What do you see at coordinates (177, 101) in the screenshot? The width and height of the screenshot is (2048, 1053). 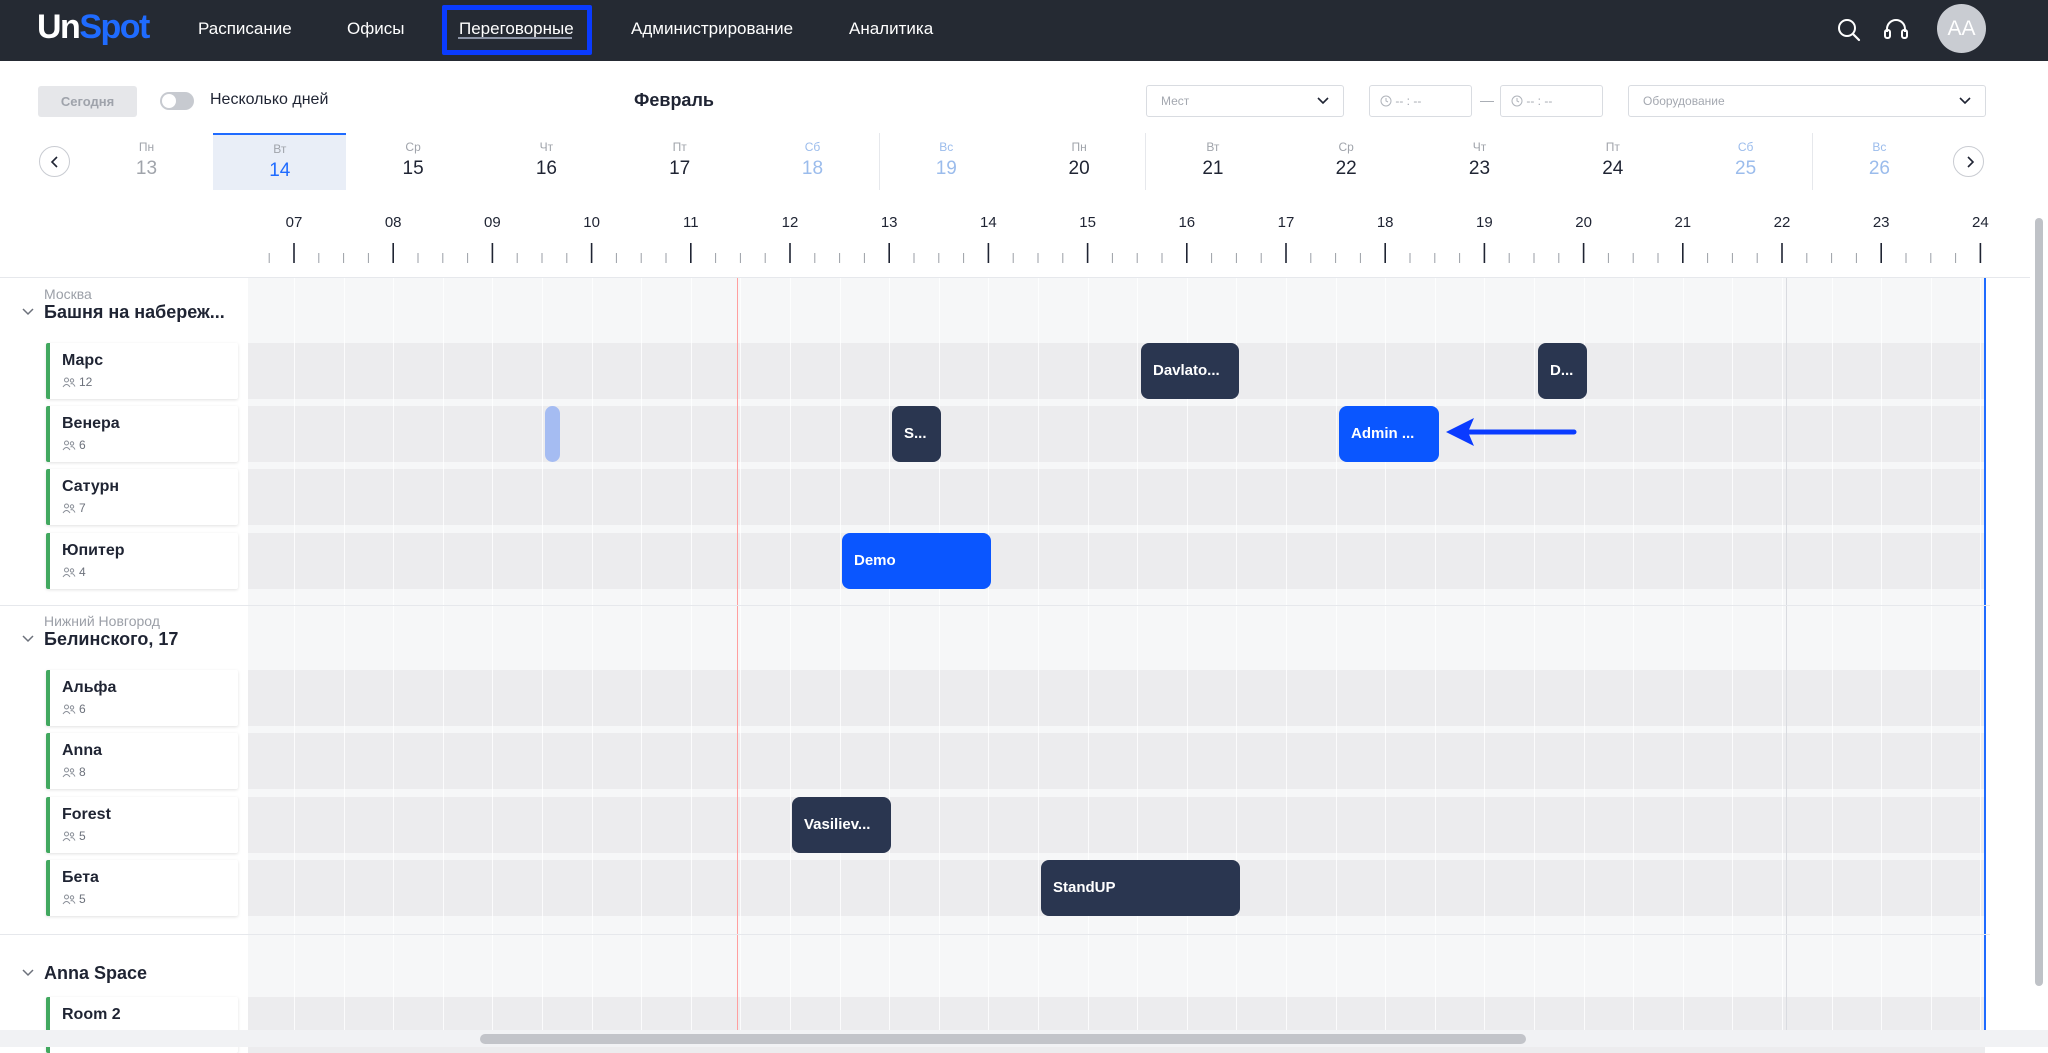 I see `multi-day-toggle` at bounding box center [177, 101].